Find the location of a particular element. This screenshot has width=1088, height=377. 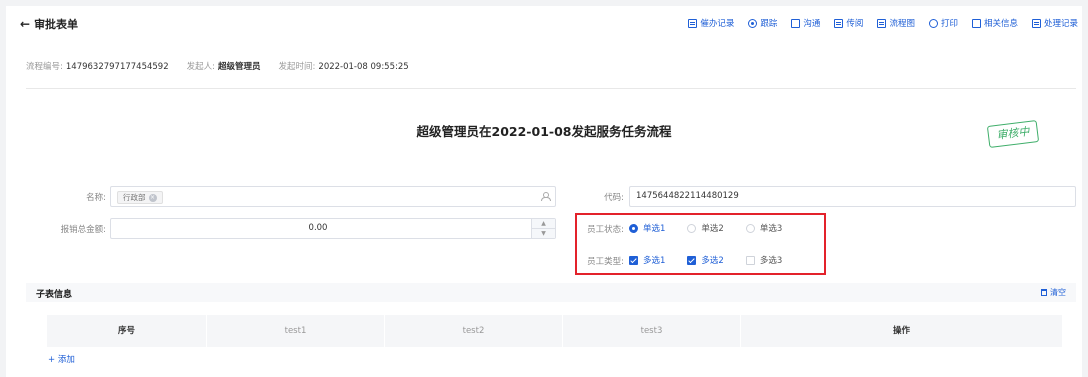

communicate-button: 沟通 is located at coordinates (805, 23).